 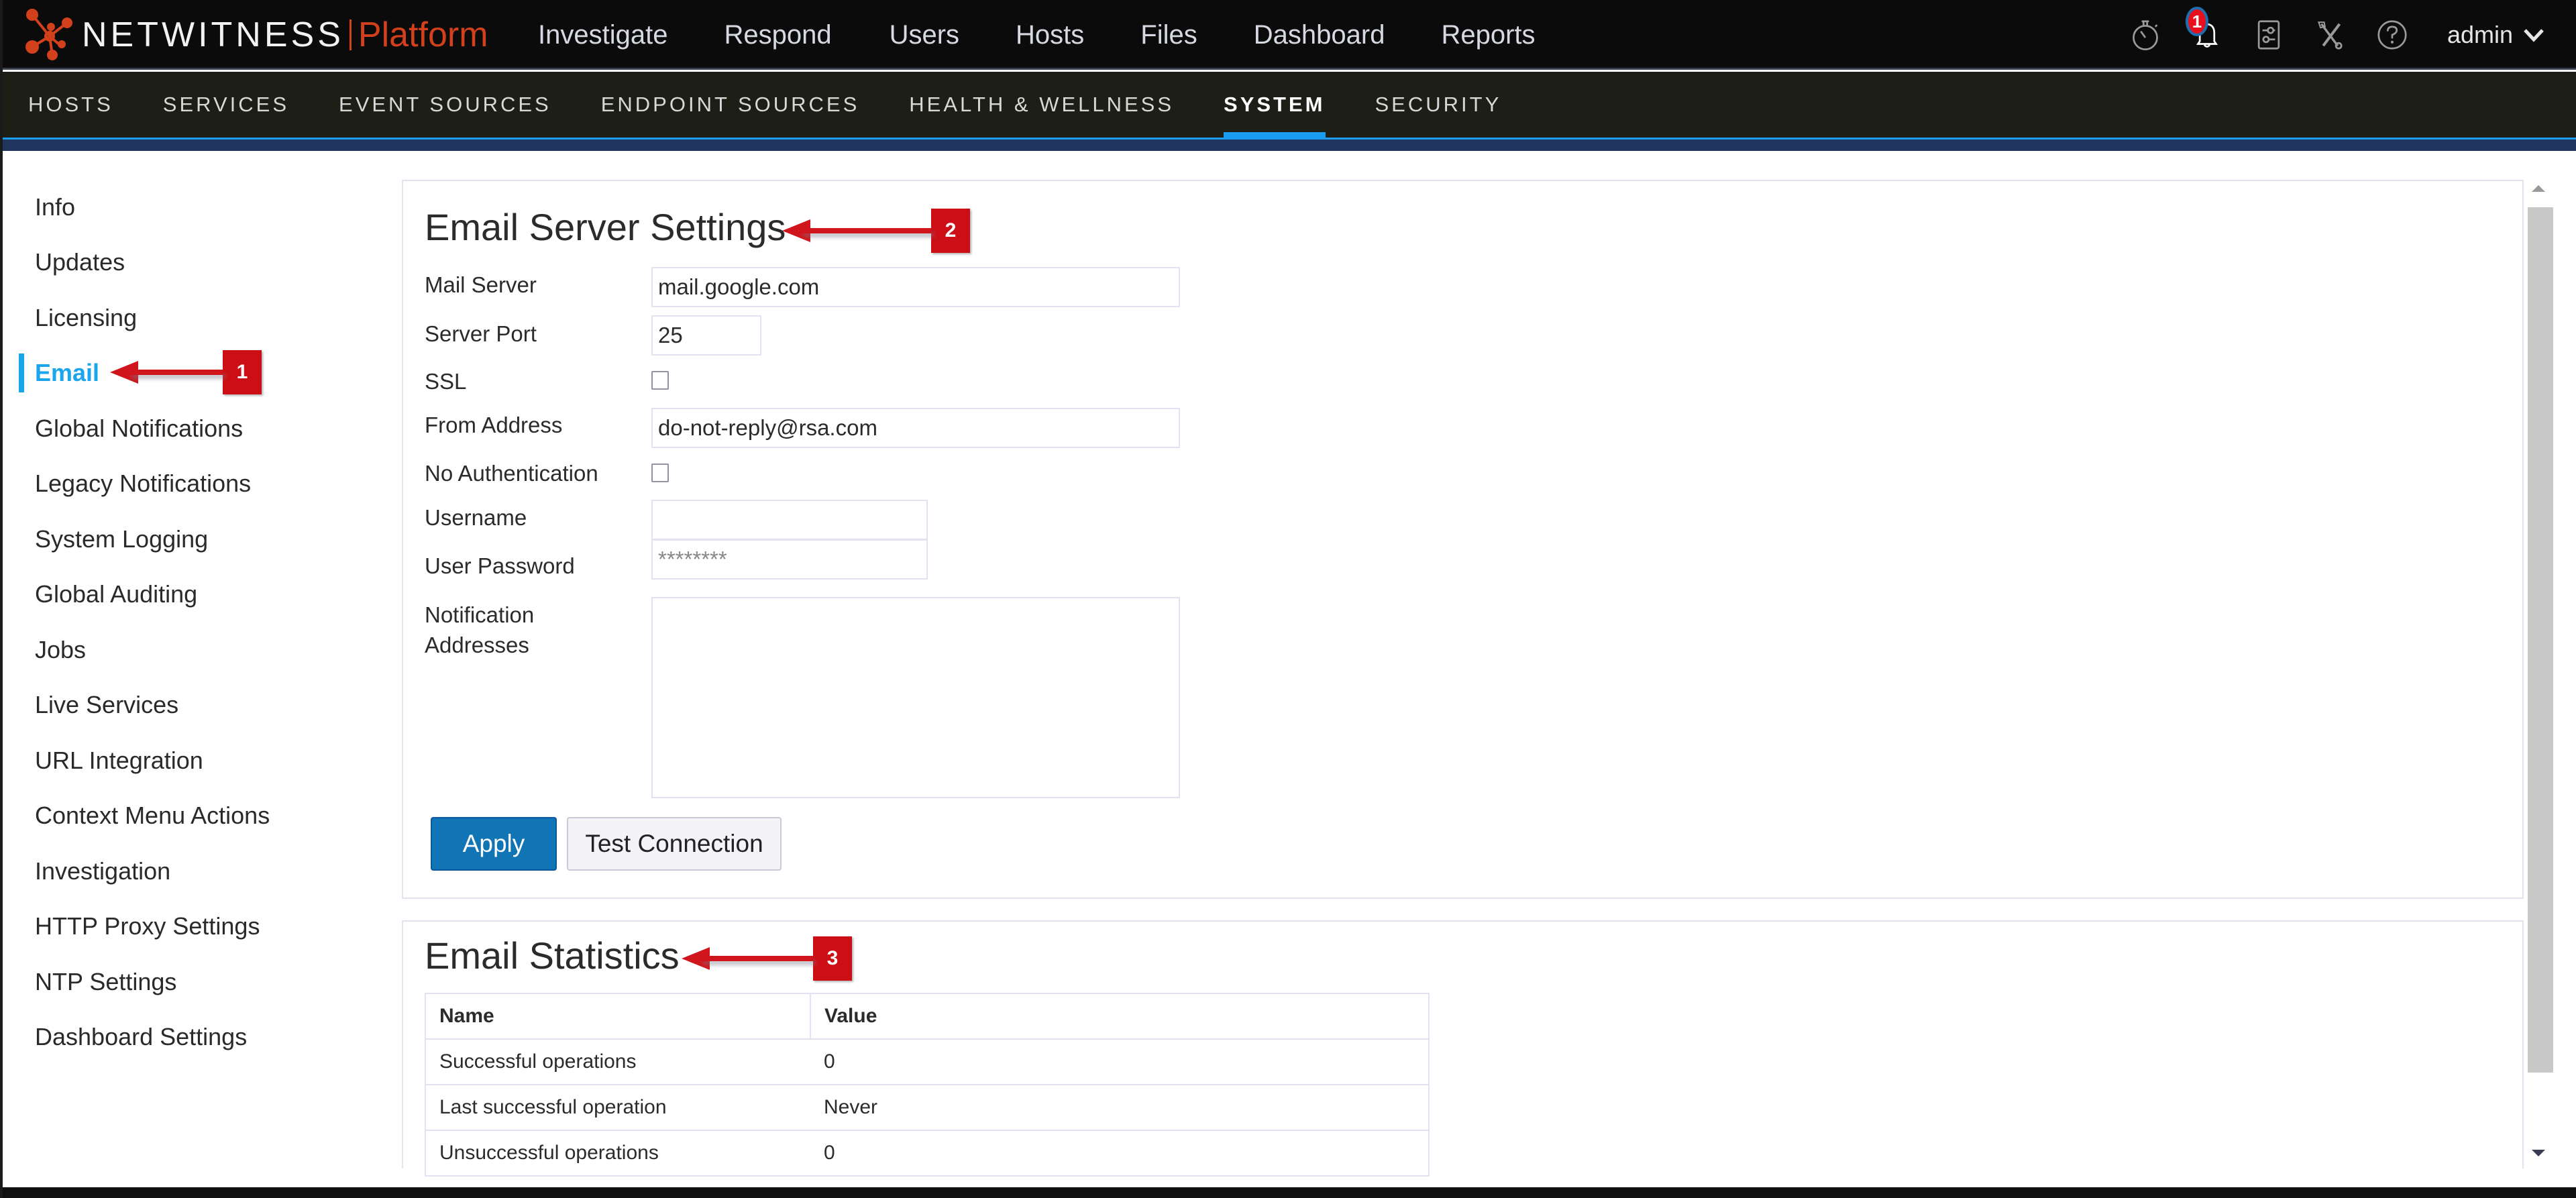 I want to click on help-button, so click(x=2392, y=35).